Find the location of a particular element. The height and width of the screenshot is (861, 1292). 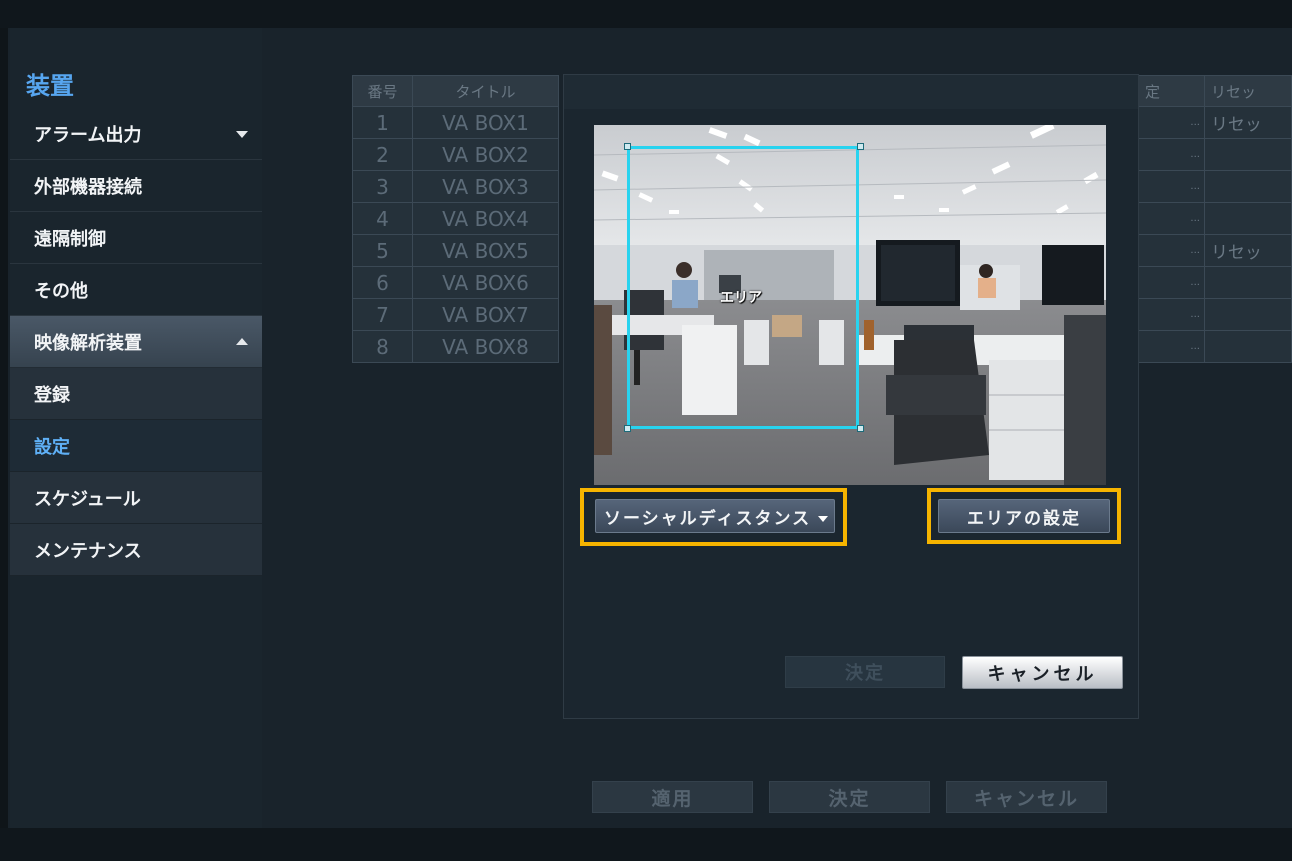

sidebar-item-label: 設定 is located at coordinates (52, 447).